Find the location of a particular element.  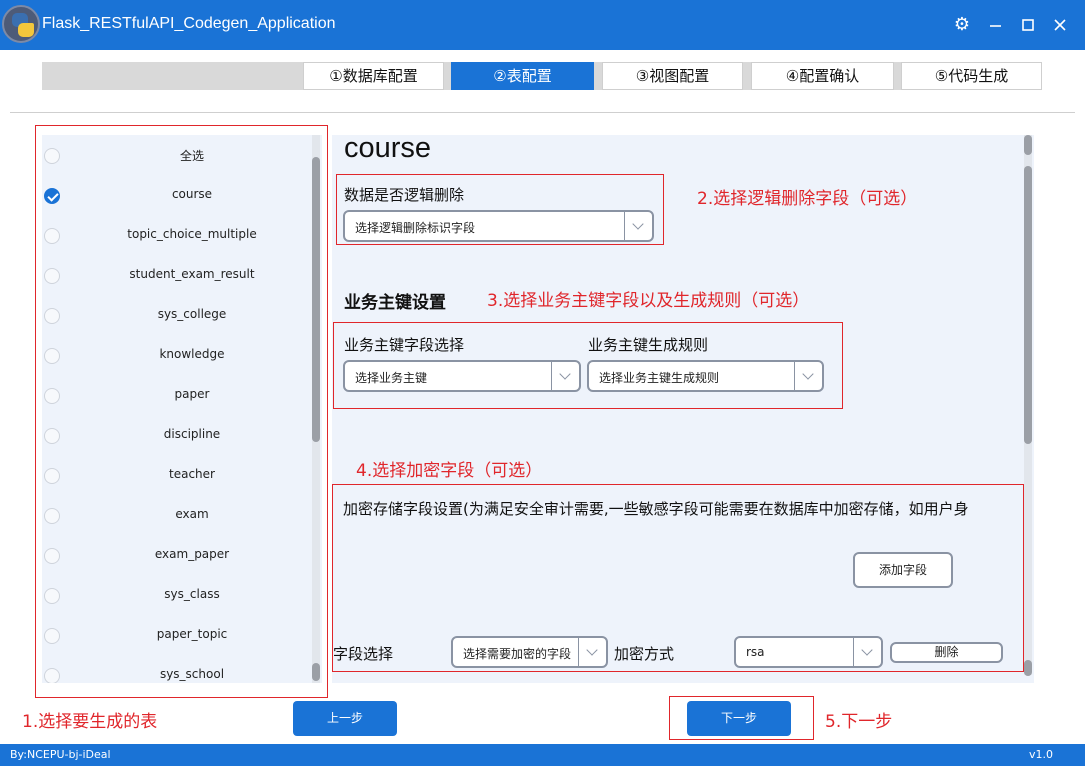

config-scrollbar-thumb is located at coordinates (1028, 305).